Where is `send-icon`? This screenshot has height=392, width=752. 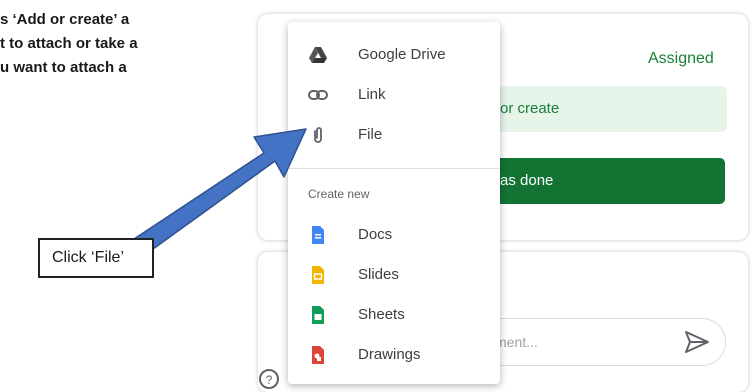
send-icon is located at coordinates (697, 342).